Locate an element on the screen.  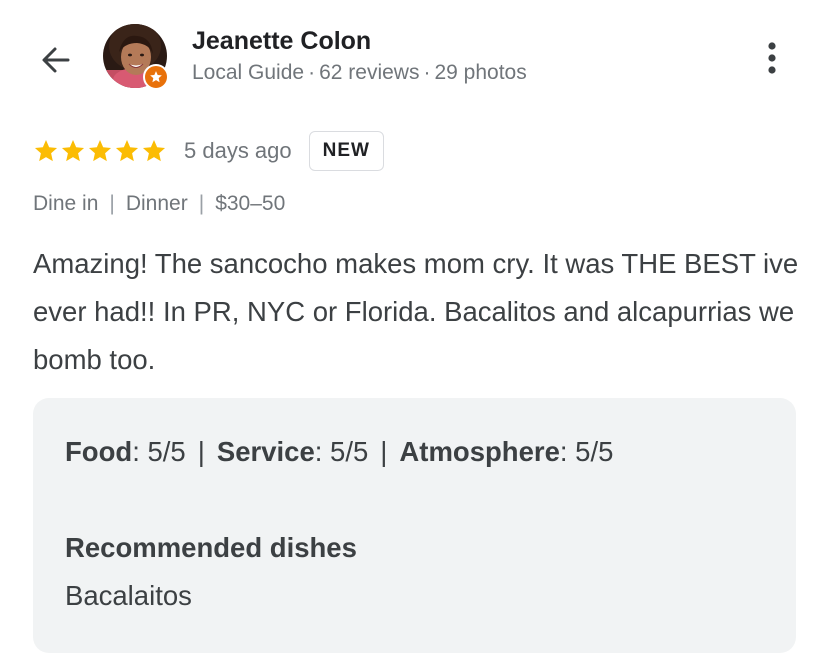
reviewer-name: Jeanette Colon is located at coordinates (281, 41).